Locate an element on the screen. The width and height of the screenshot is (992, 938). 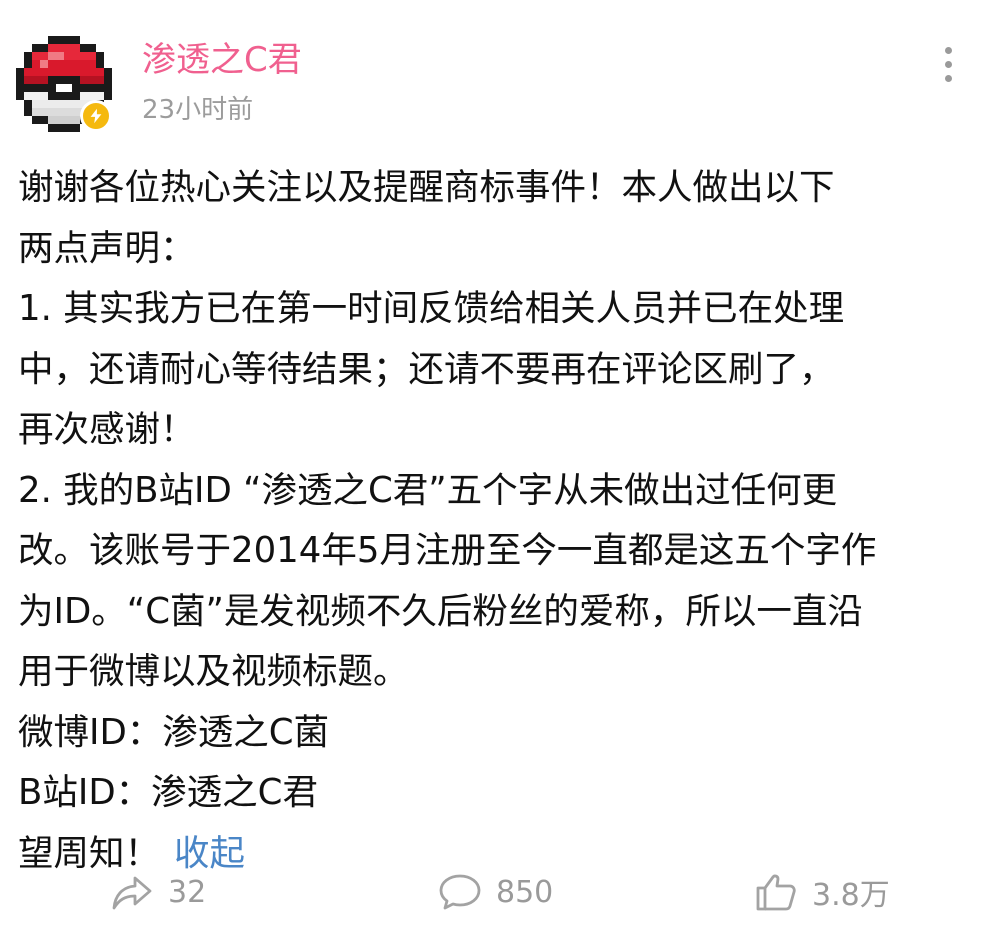
content-line: 微博ID：渗透之C菌 is located at coordinates (174, 732).